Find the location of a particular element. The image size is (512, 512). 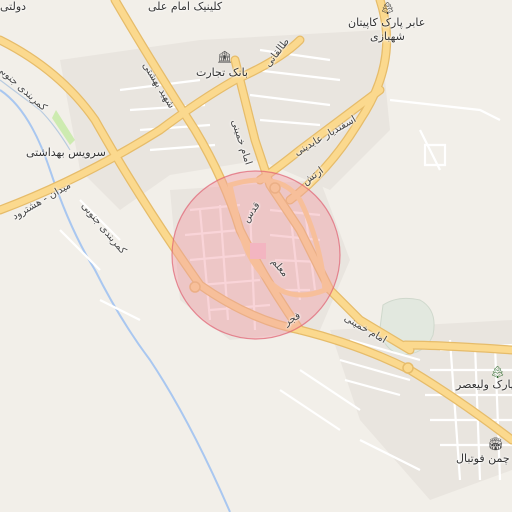

label-bank: بانک تجارت is located at coordinates (222, 72).